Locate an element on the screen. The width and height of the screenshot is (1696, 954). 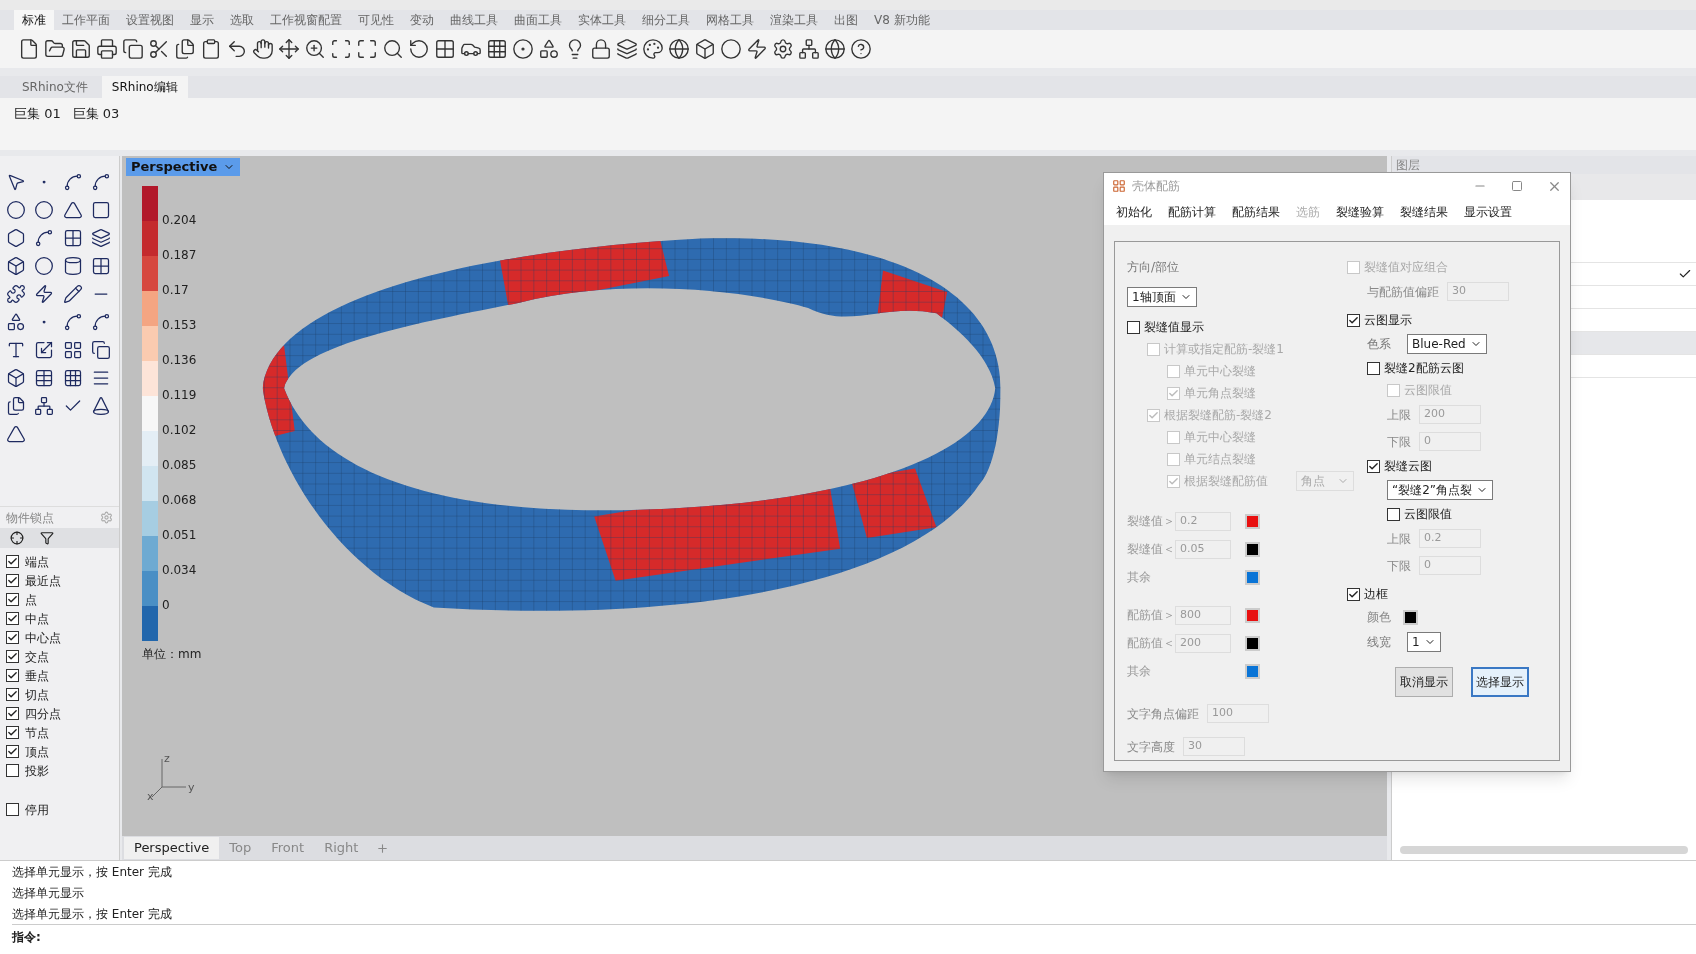
filter-icon is located at coordinates (47, 538).